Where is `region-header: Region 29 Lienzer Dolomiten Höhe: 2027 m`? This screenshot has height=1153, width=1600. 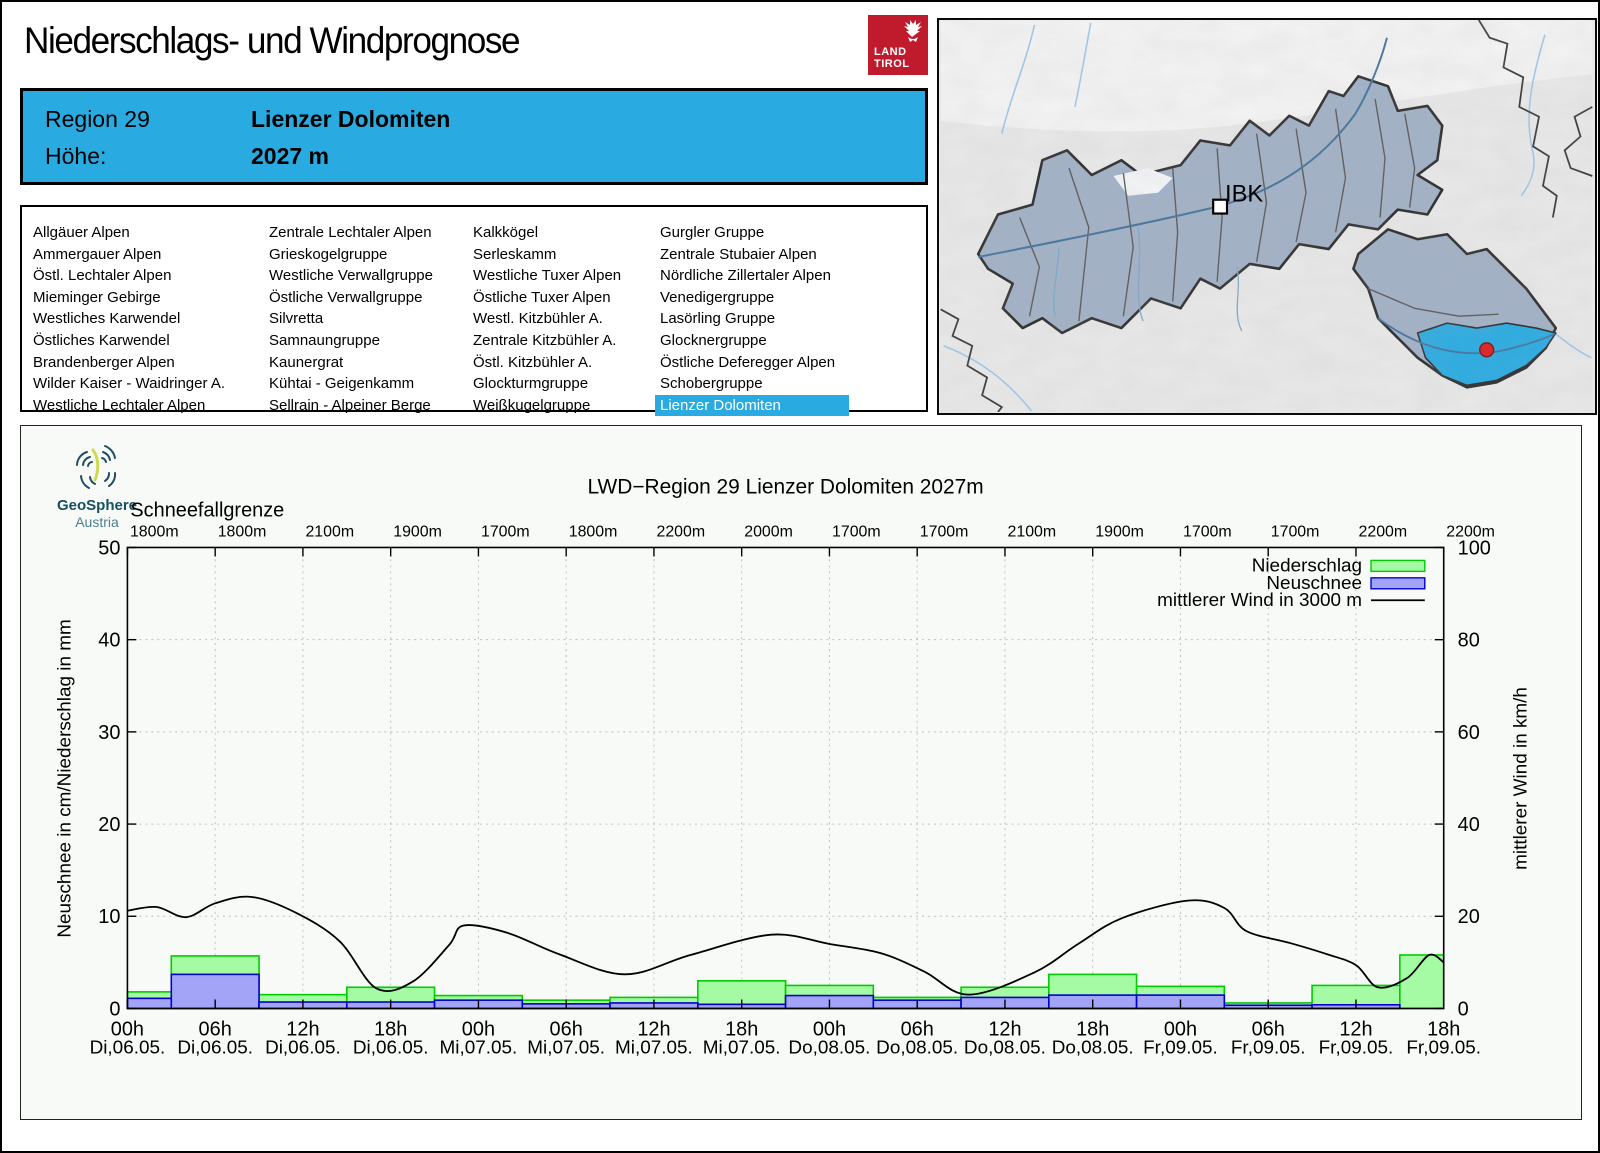 region-header: Region 29 Lienzer Dolomiten Höhe: 2027 m is located at coordinates (474, 136).